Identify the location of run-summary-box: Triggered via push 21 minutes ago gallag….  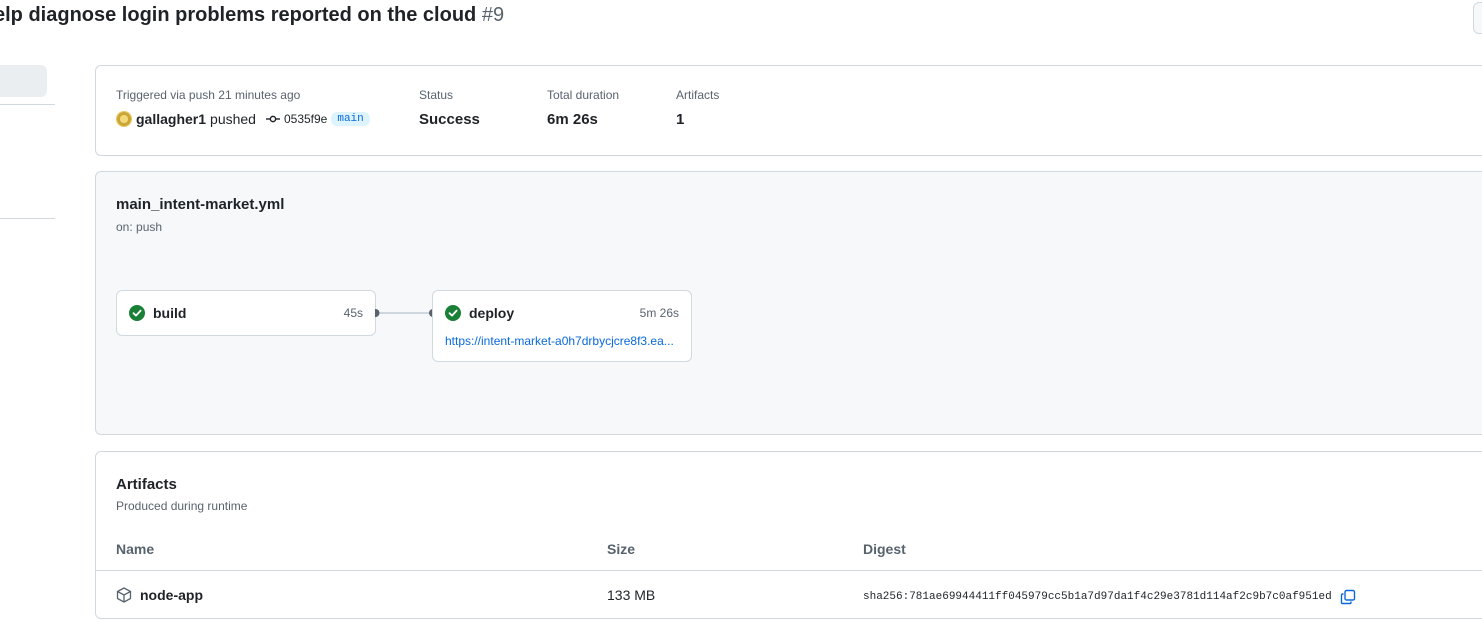
(788, 110).